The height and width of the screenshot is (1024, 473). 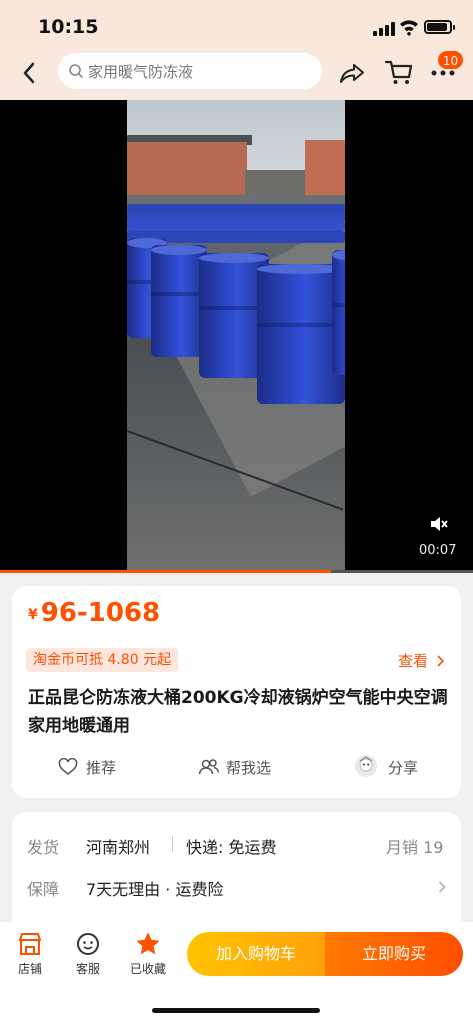 I want to click on wifi-icon, so click(x=409, y=28).